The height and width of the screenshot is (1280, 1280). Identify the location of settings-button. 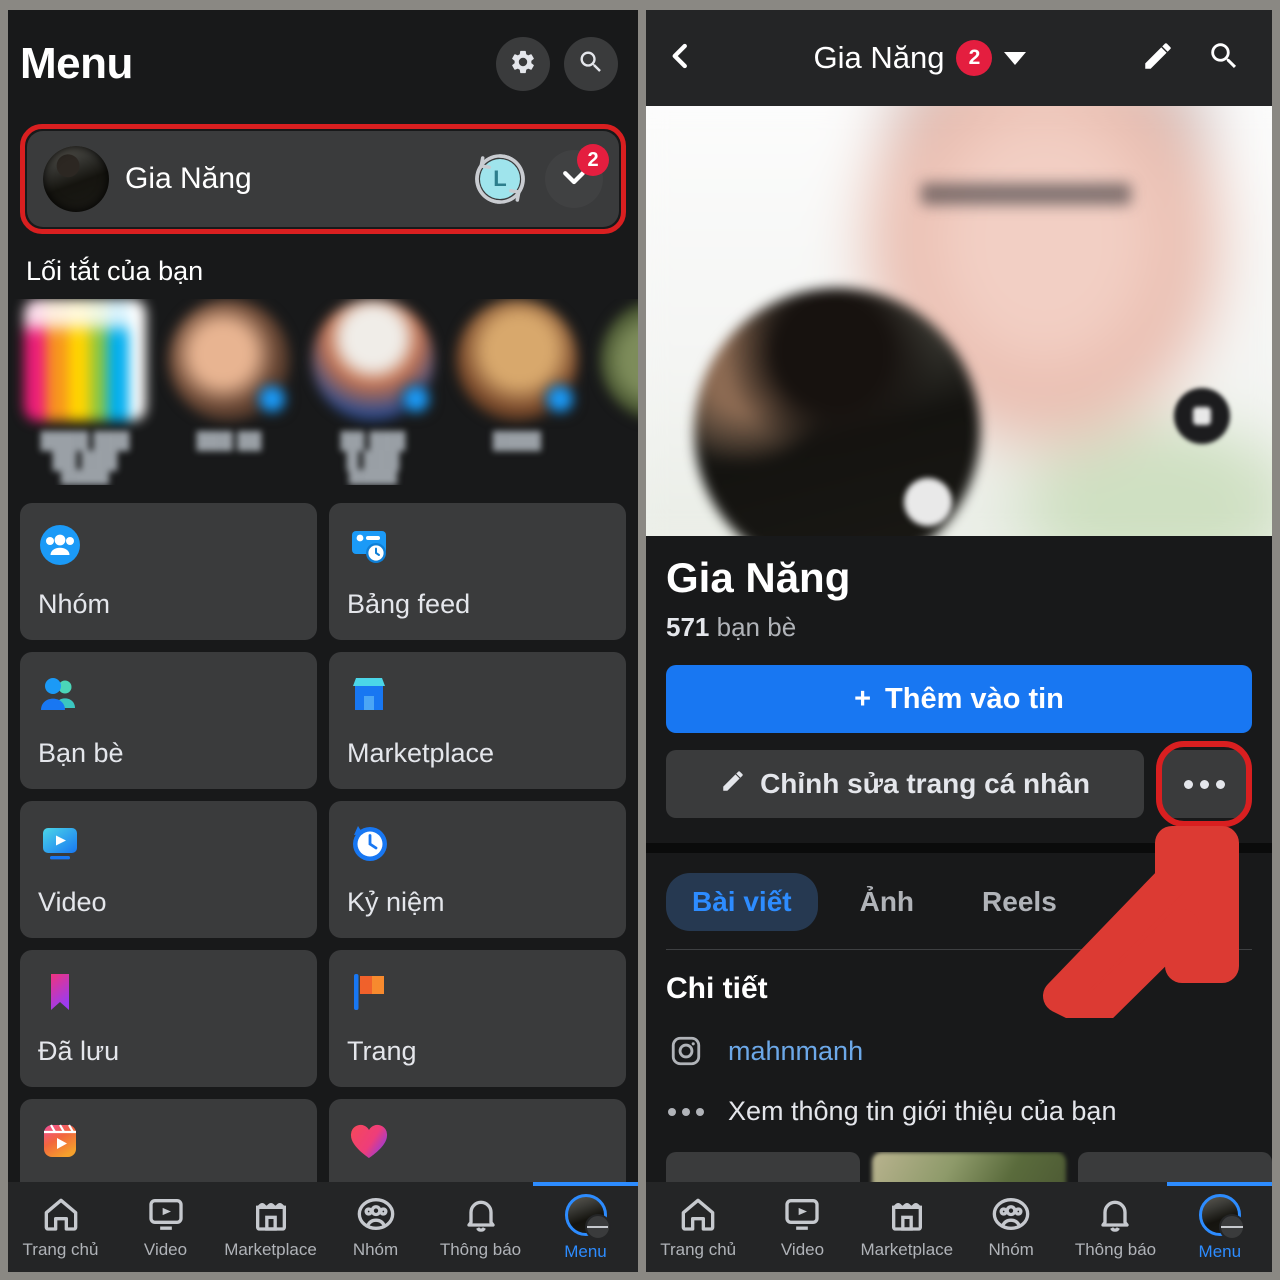
(523, 64).